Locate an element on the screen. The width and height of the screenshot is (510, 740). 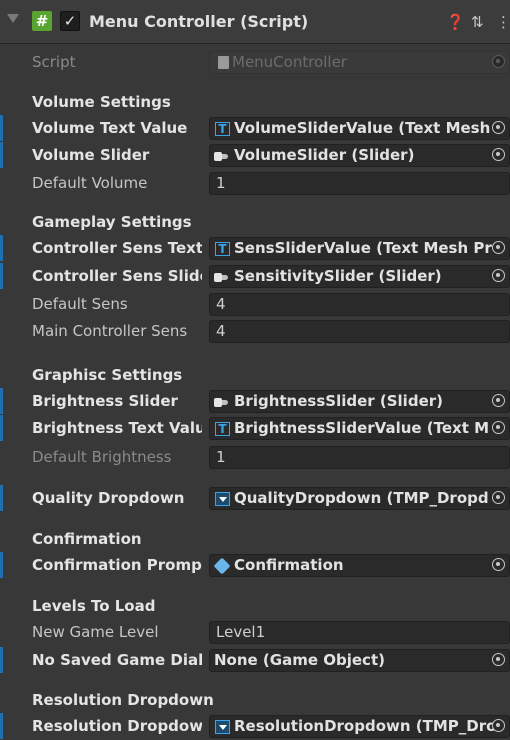
new-game-level-row: New Game Level Level1 is located at coordinates (255, 632).